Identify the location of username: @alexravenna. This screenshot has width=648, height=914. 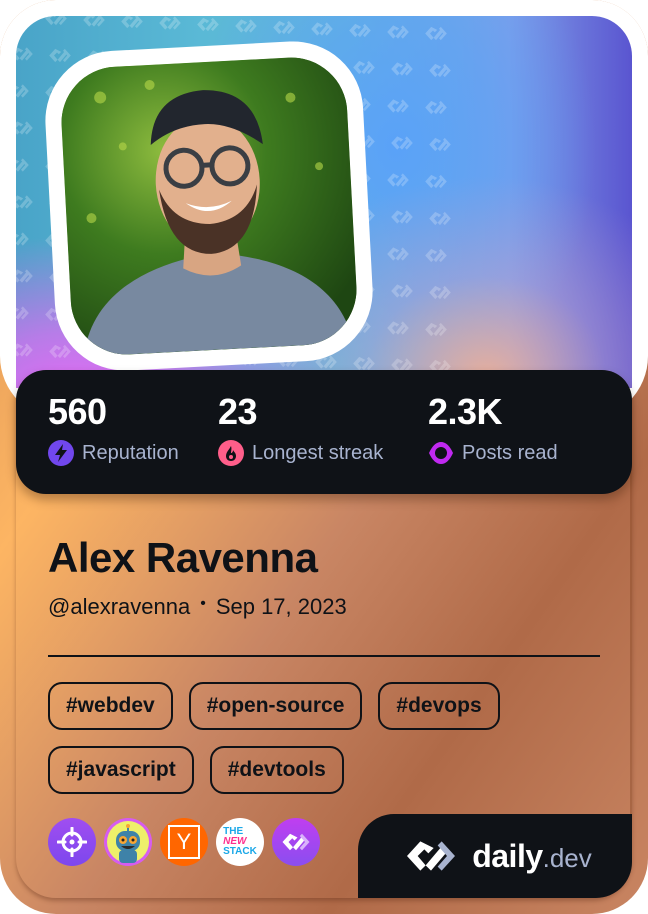
(119, 606).